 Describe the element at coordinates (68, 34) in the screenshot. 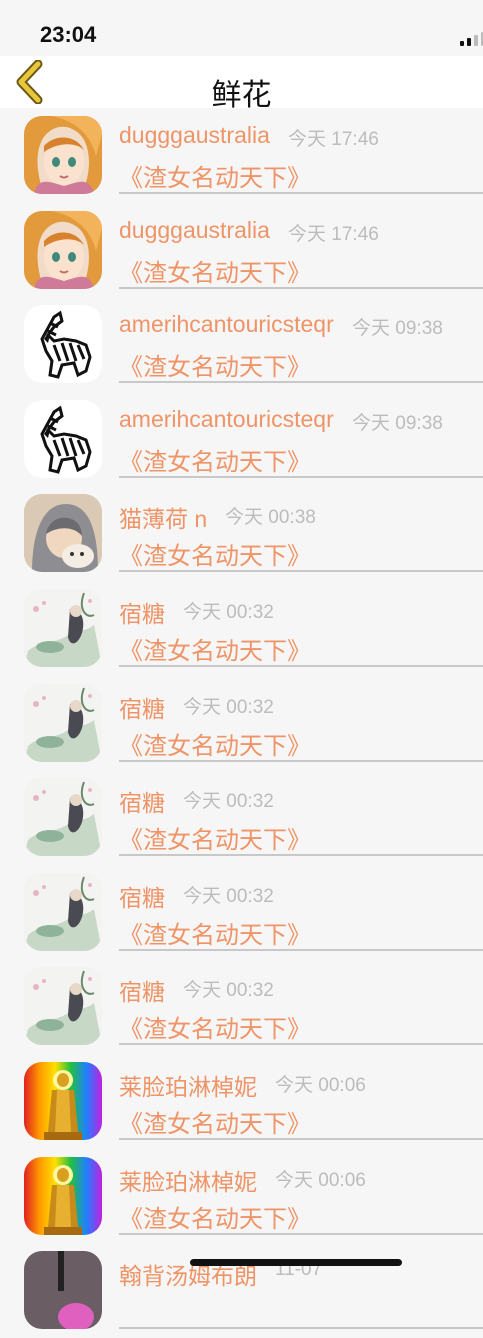

I see `status-time: 23:04` at that location.